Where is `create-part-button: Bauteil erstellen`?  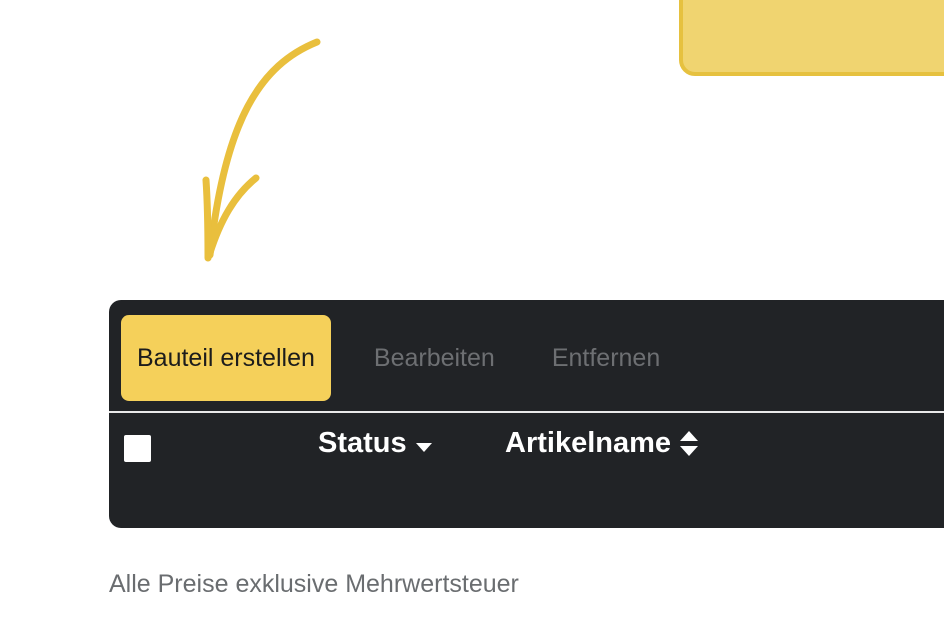
create-part-button: Bauteil erstellen is located at coordinates (226, 358).